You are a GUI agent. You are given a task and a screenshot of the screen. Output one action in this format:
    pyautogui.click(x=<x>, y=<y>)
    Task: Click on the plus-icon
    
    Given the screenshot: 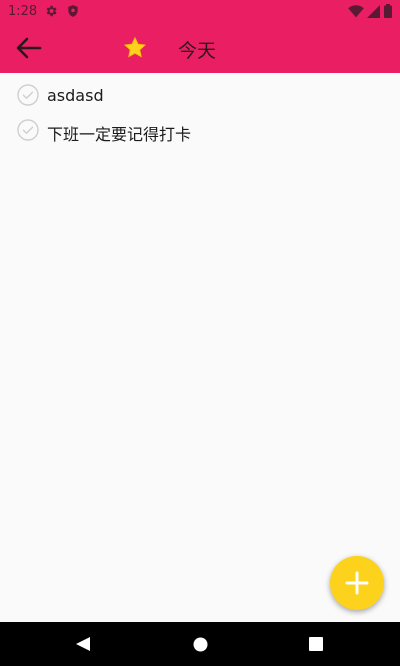 What is the action you would take?
    pyautogui.click(x=357, y=583)
    